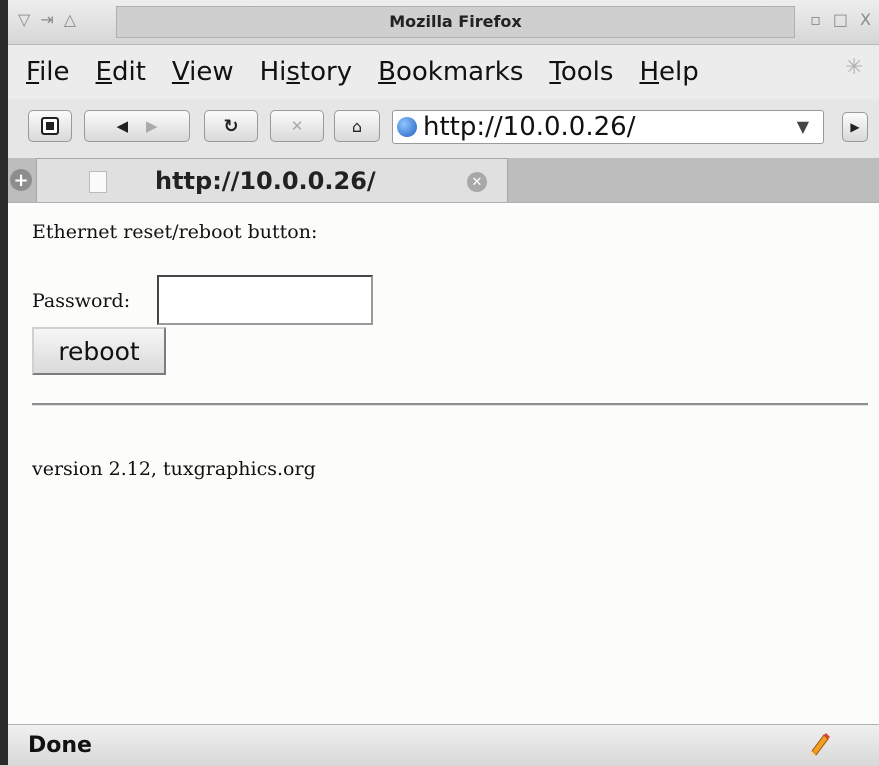 Image resolution: width=879 pixels, height=766 pixels. I want to click on menu-edit: Edit, so click(121, 72).